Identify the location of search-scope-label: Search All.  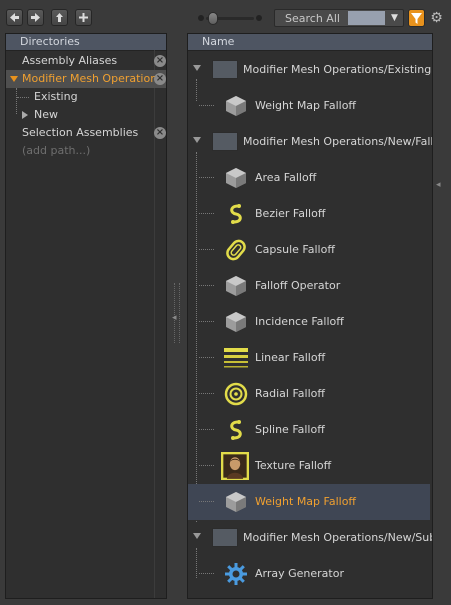
(312, 18).